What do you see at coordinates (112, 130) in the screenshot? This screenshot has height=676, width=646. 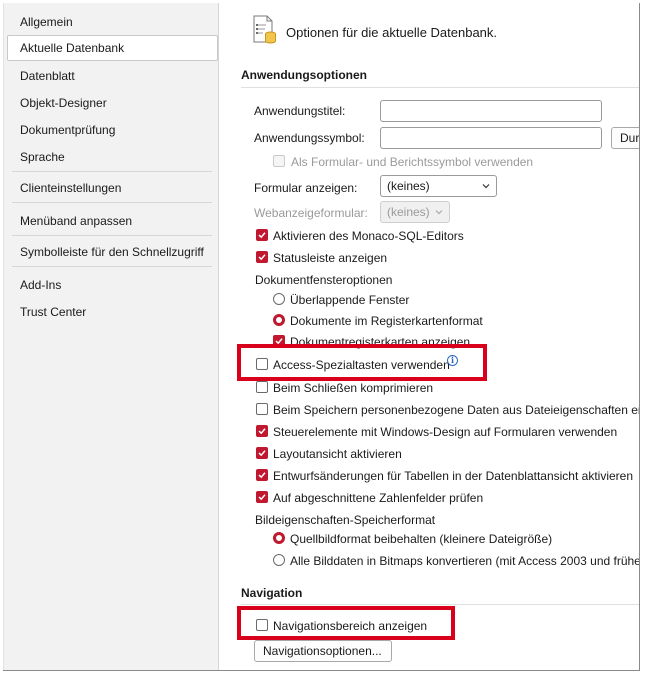 I see `sidebar-item-dokumentpruefung: Dokumentprüfung` at bounding box center [112, 130].